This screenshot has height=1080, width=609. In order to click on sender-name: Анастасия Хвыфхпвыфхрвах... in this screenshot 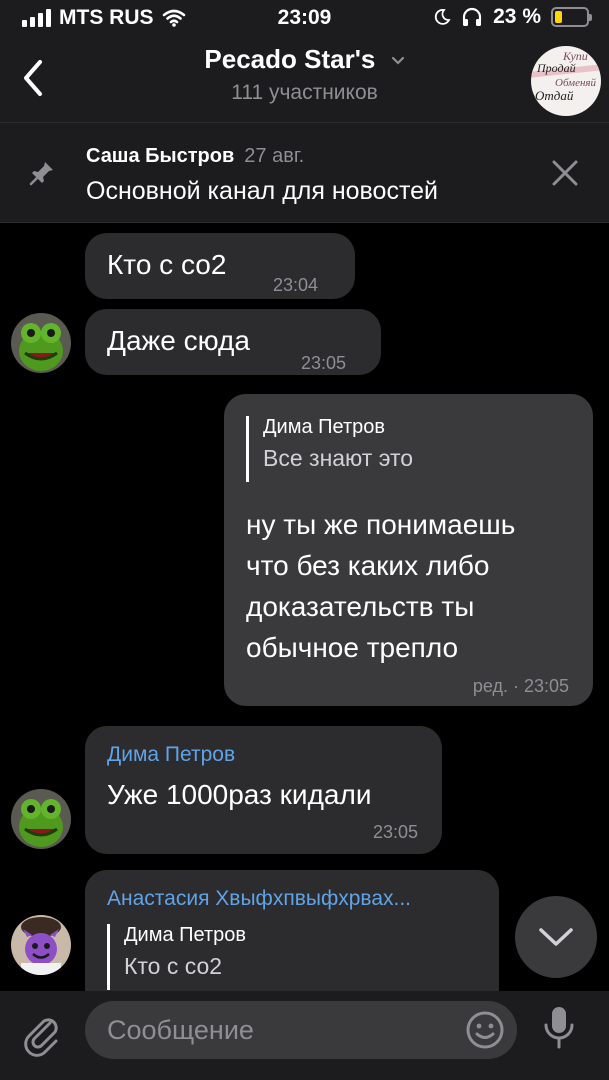, I will do `click(259, 899)`.